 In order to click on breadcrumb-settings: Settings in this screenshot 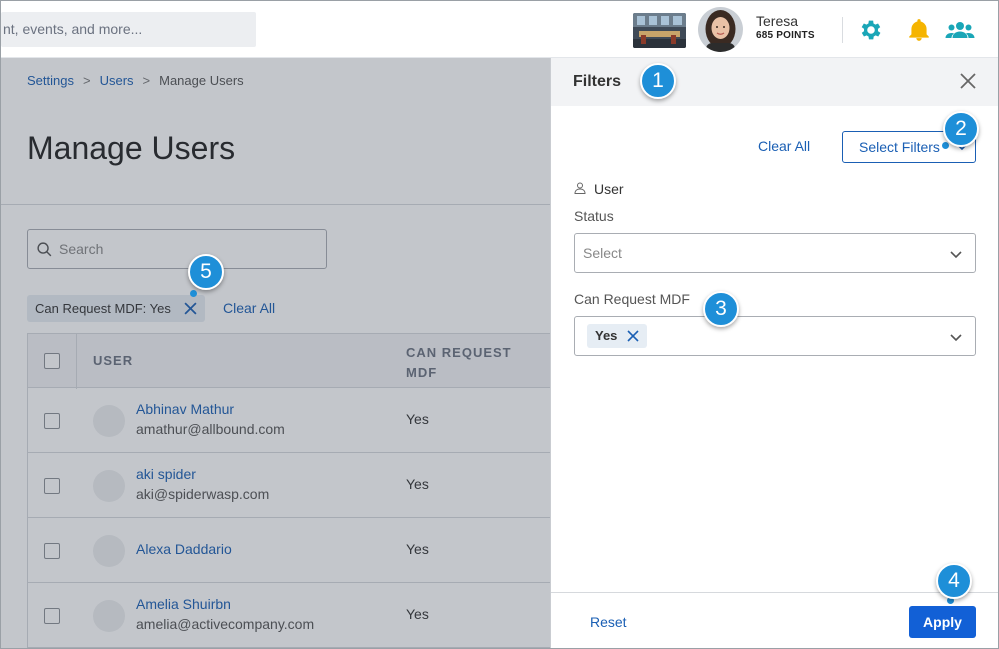, I will do `click(50, 80)`.